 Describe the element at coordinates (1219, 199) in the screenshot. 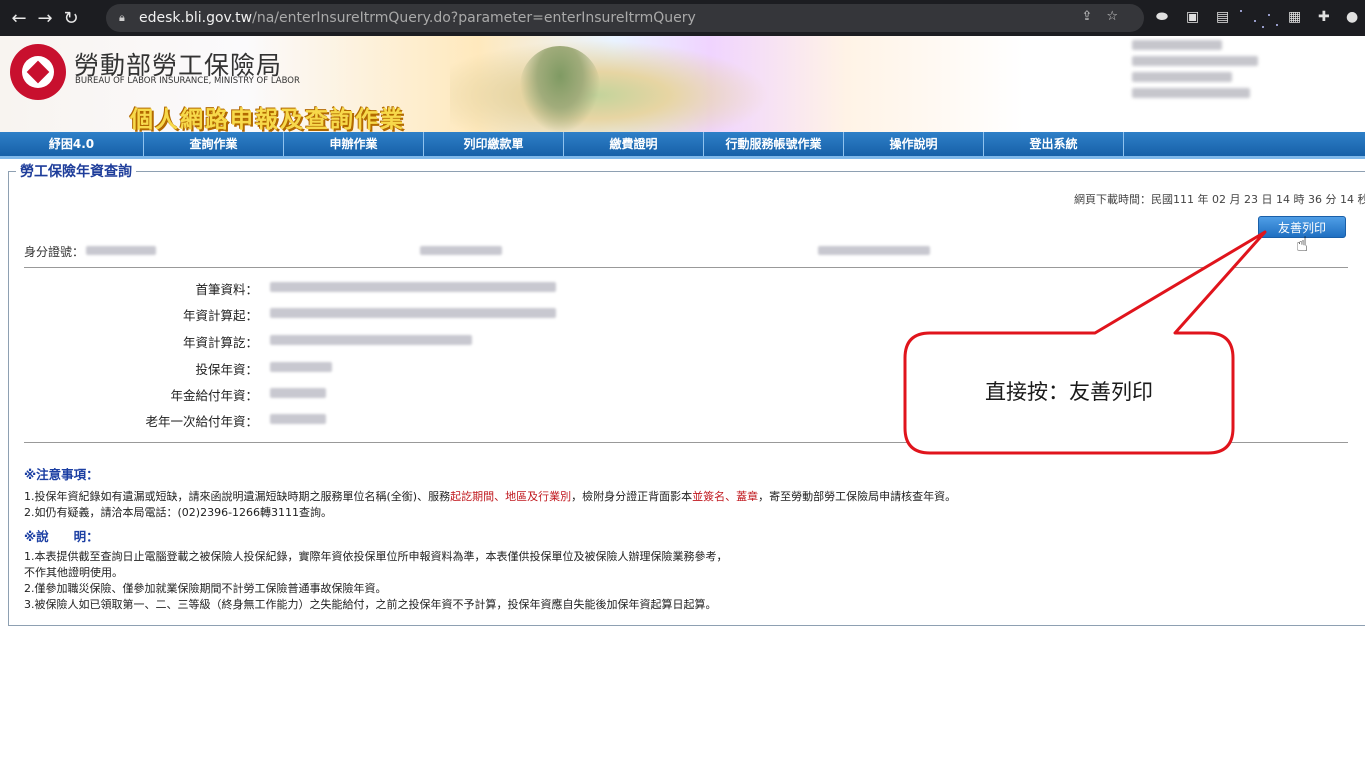

I see `download-time: 網頁下載時間：民國111 年 02 月 23 日 14 時 36 分 14 秒` at that location.